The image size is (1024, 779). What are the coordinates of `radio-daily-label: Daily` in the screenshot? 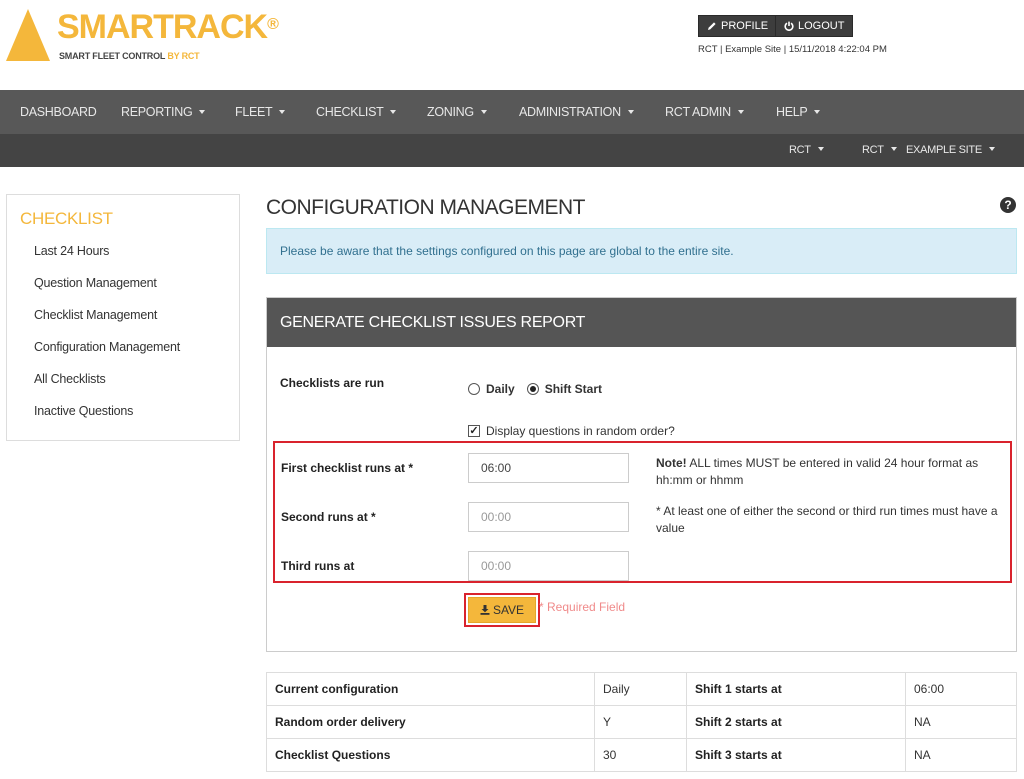 It's located at (500, 389).